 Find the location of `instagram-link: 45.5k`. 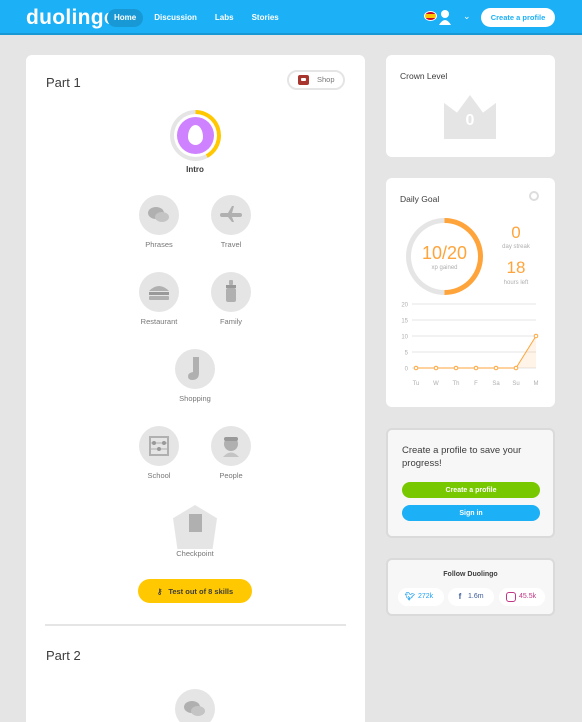

instagram-link: 45.5k is located at coordinates (522, 597).